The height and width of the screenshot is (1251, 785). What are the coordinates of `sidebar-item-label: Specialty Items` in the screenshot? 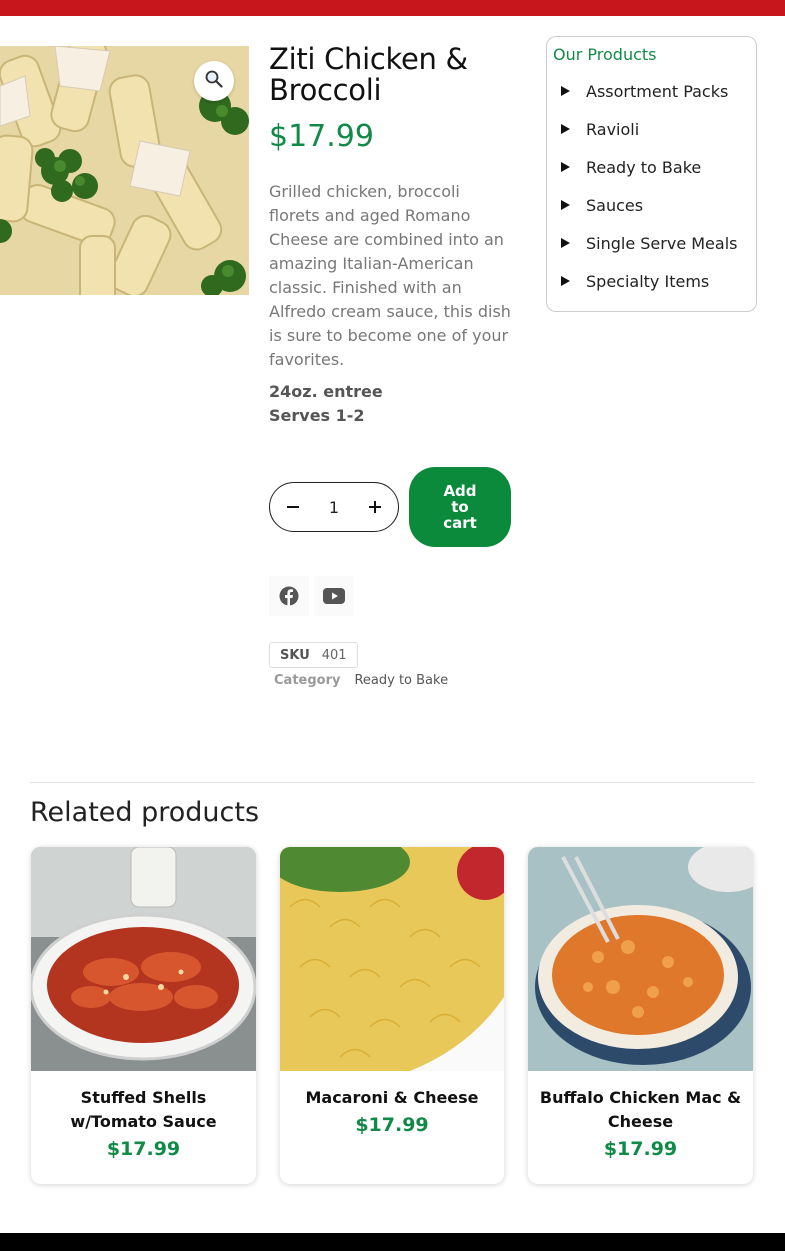 It's located at (648, 281).